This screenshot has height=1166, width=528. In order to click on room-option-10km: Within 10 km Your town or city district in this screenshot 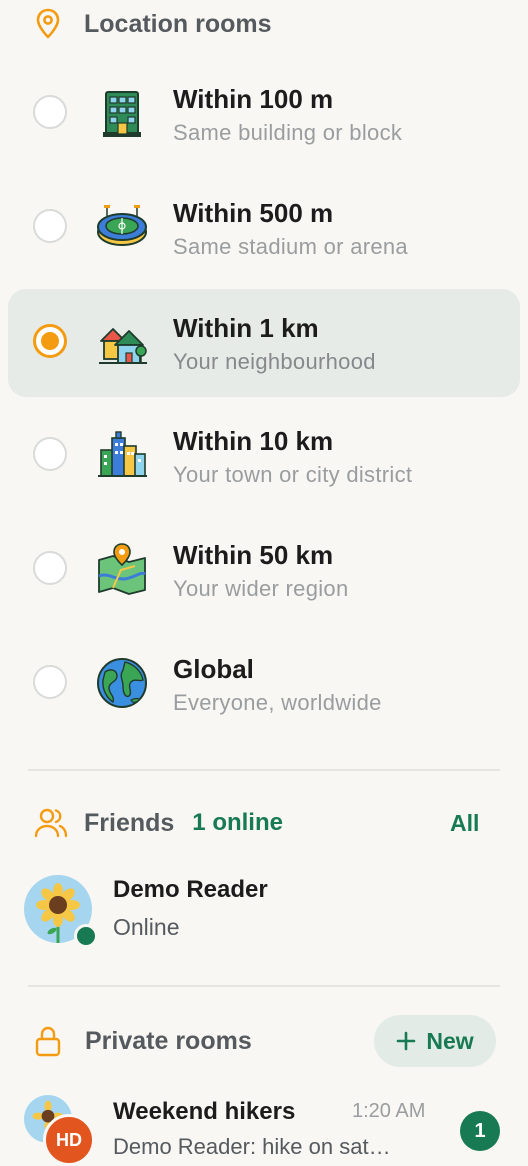, I will do `click(264, 456)`.